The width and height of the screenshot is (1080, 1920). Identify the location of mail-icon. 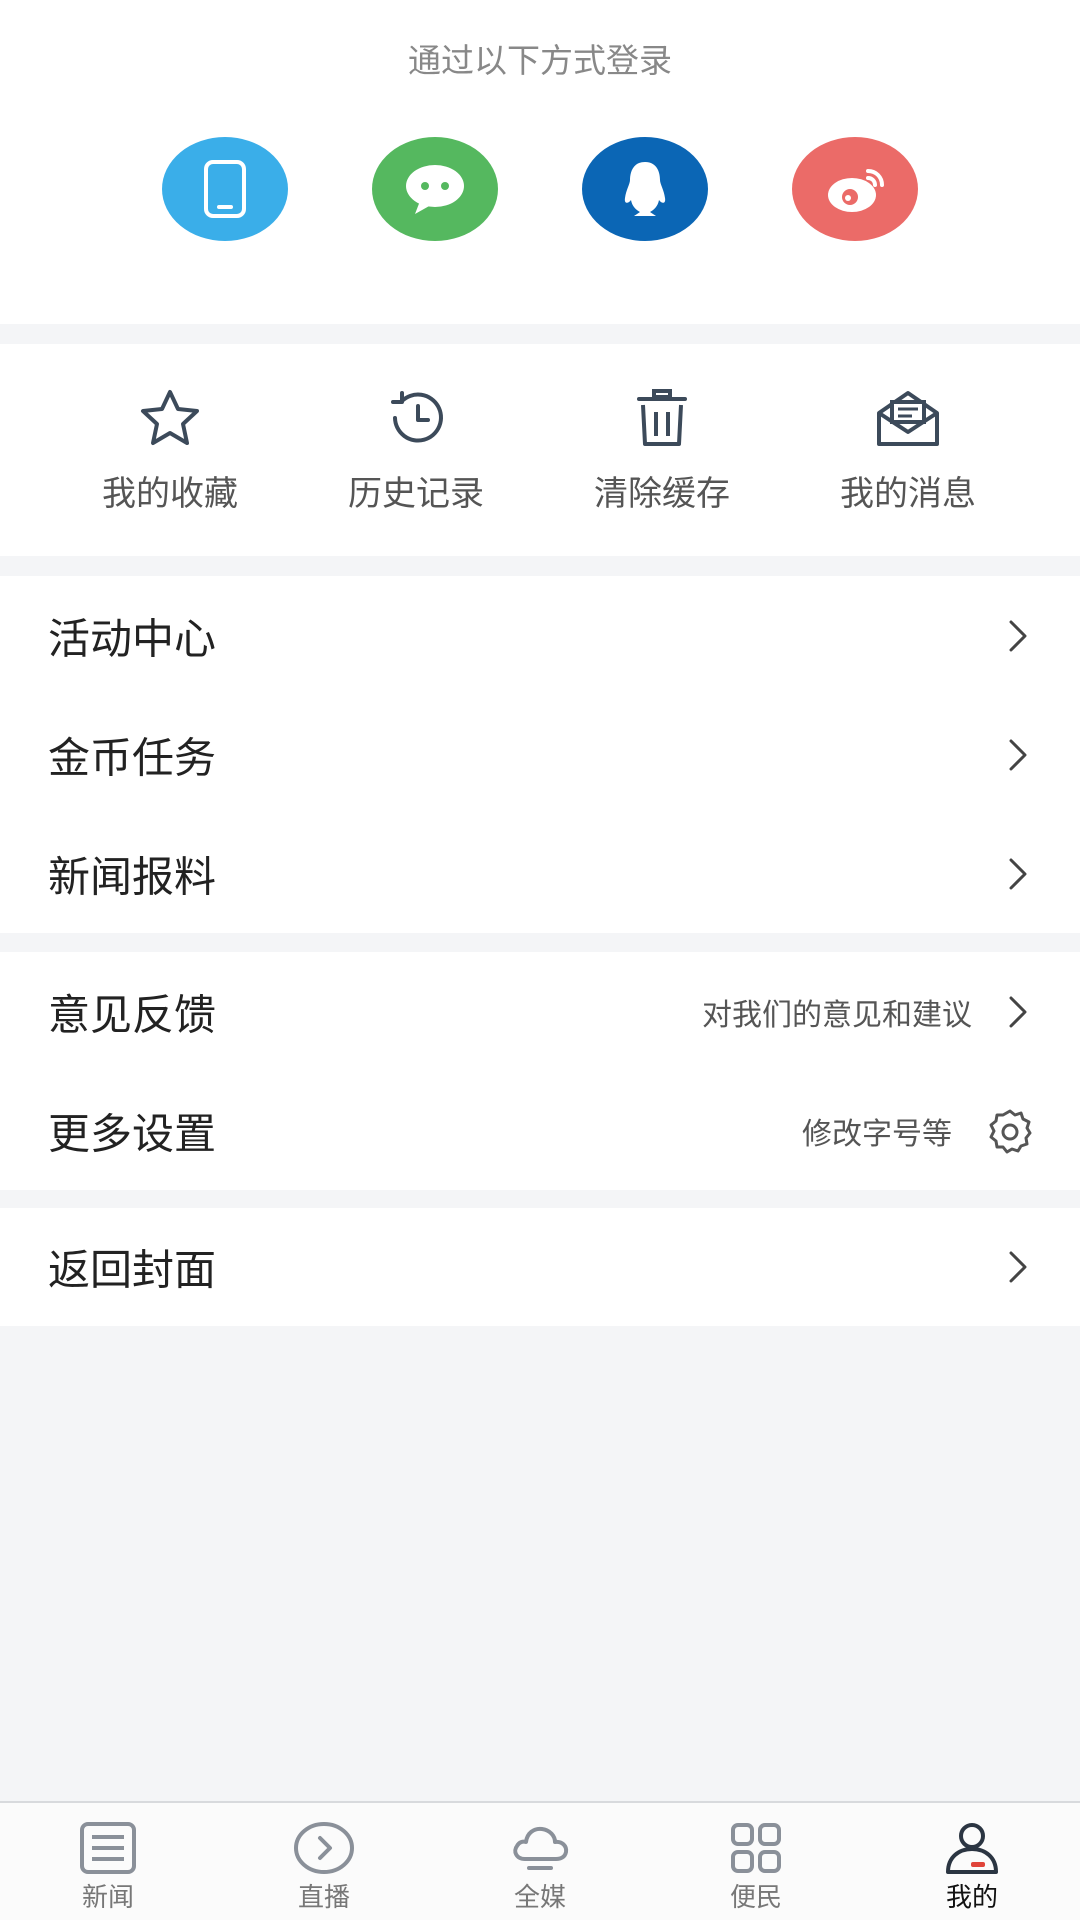
(908, 418).